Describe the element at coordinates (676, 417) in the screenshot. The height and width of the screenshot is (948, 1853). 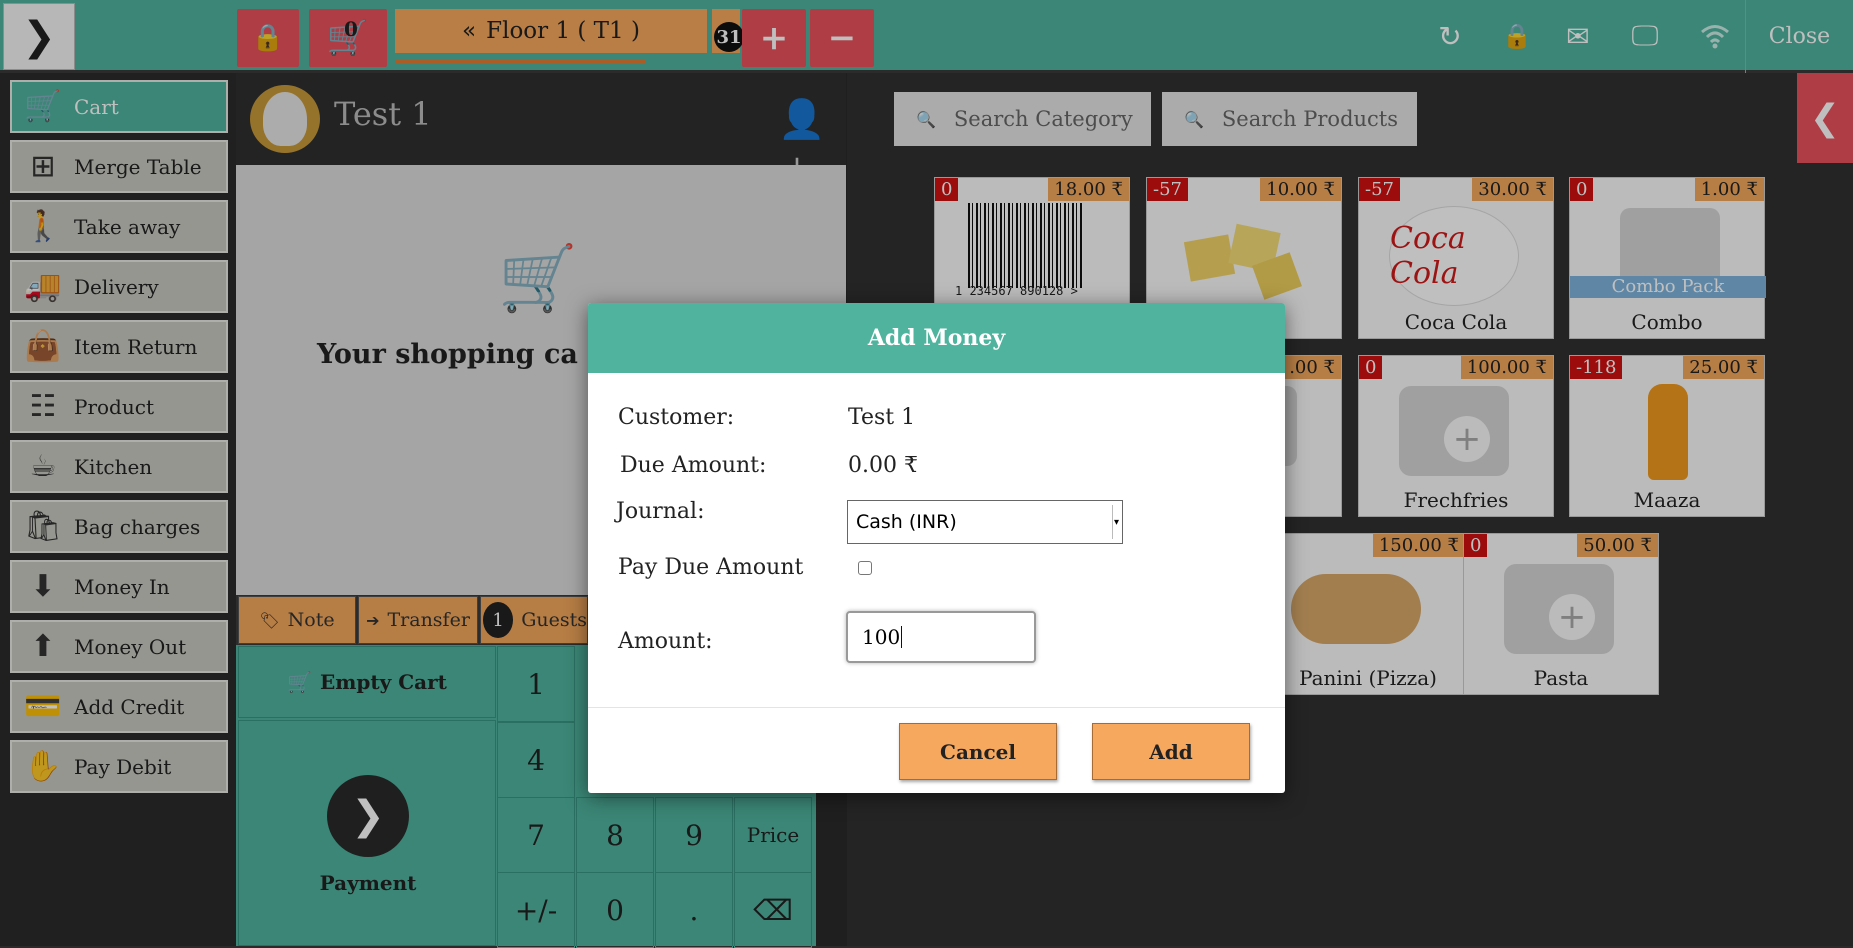
I see `customer-label: Customer:` at that location.